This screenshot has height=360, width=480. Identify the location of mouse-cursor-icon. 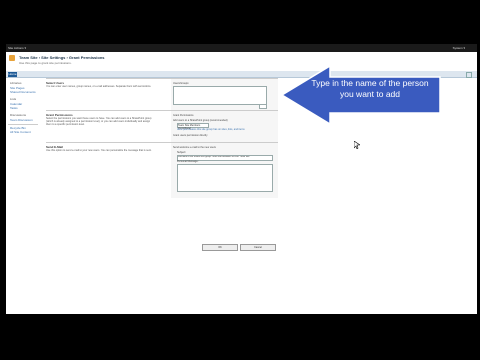
(357, 145).